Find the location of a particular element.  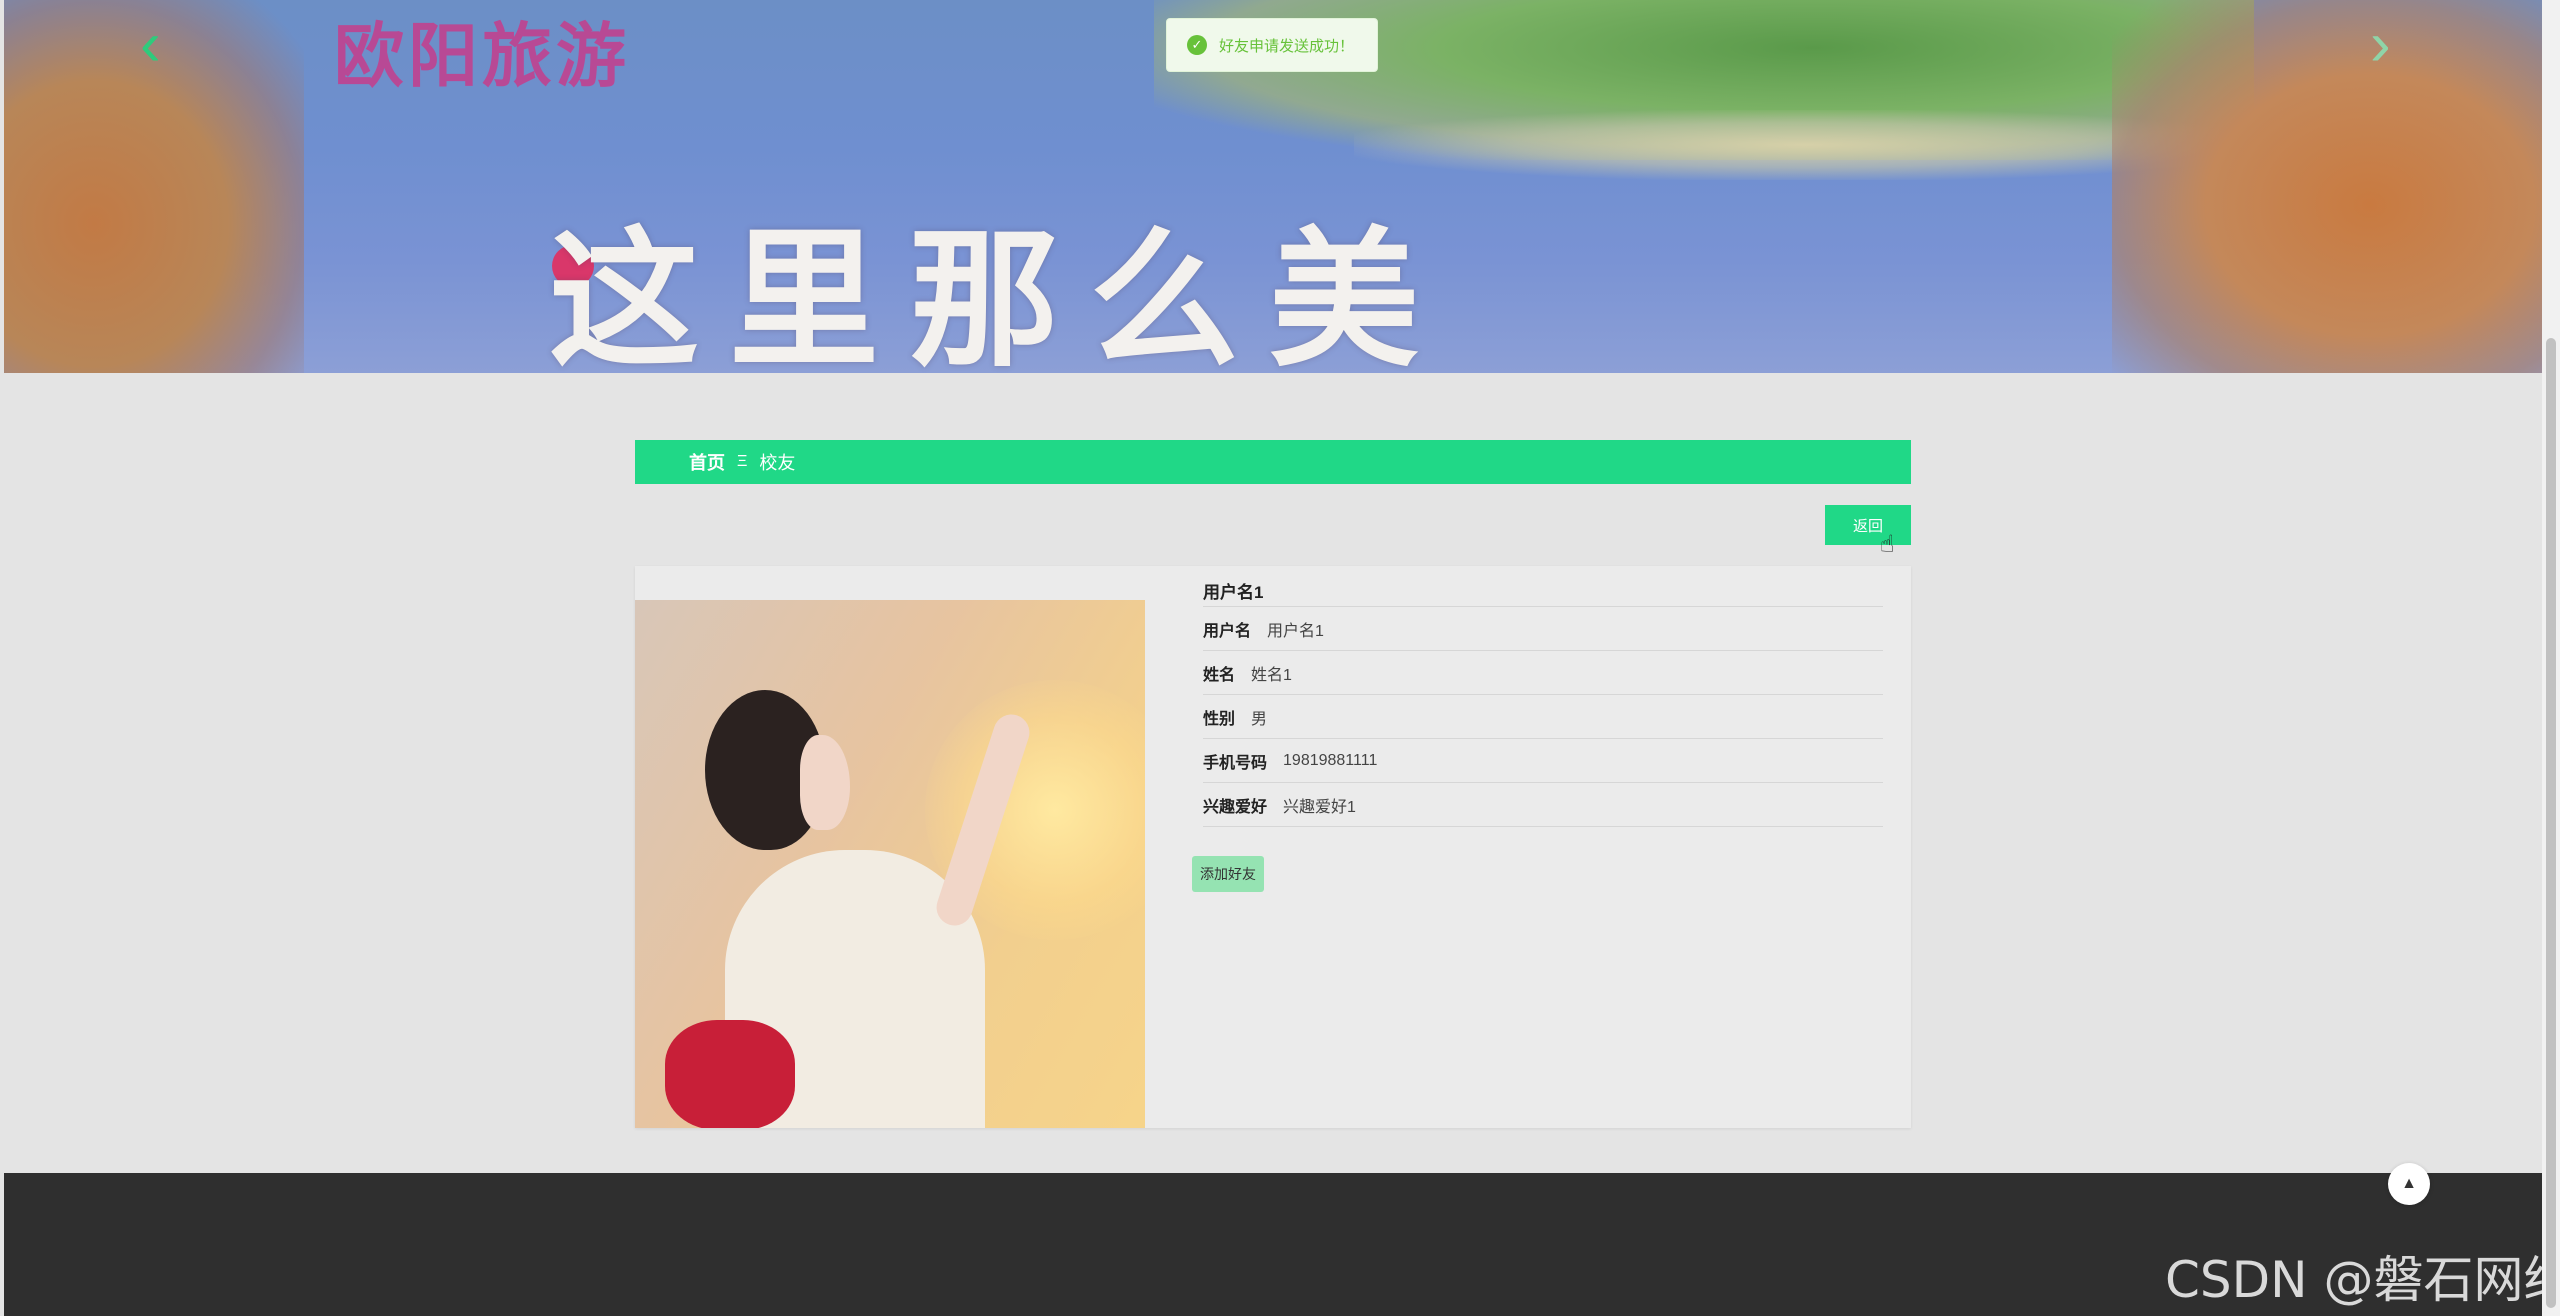

field-label: 兴趣爱好 is located at coordinates (1235, 807).